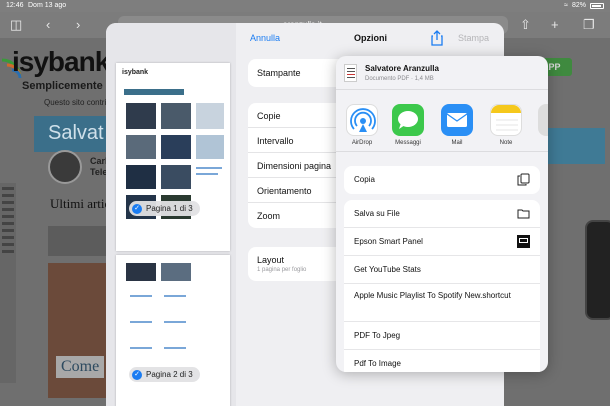 The height and width of the screenshot is (406, 610). Describe the element at coordinates (364, 179) in the screenshot. I see `copy-label: Copia` at that location.